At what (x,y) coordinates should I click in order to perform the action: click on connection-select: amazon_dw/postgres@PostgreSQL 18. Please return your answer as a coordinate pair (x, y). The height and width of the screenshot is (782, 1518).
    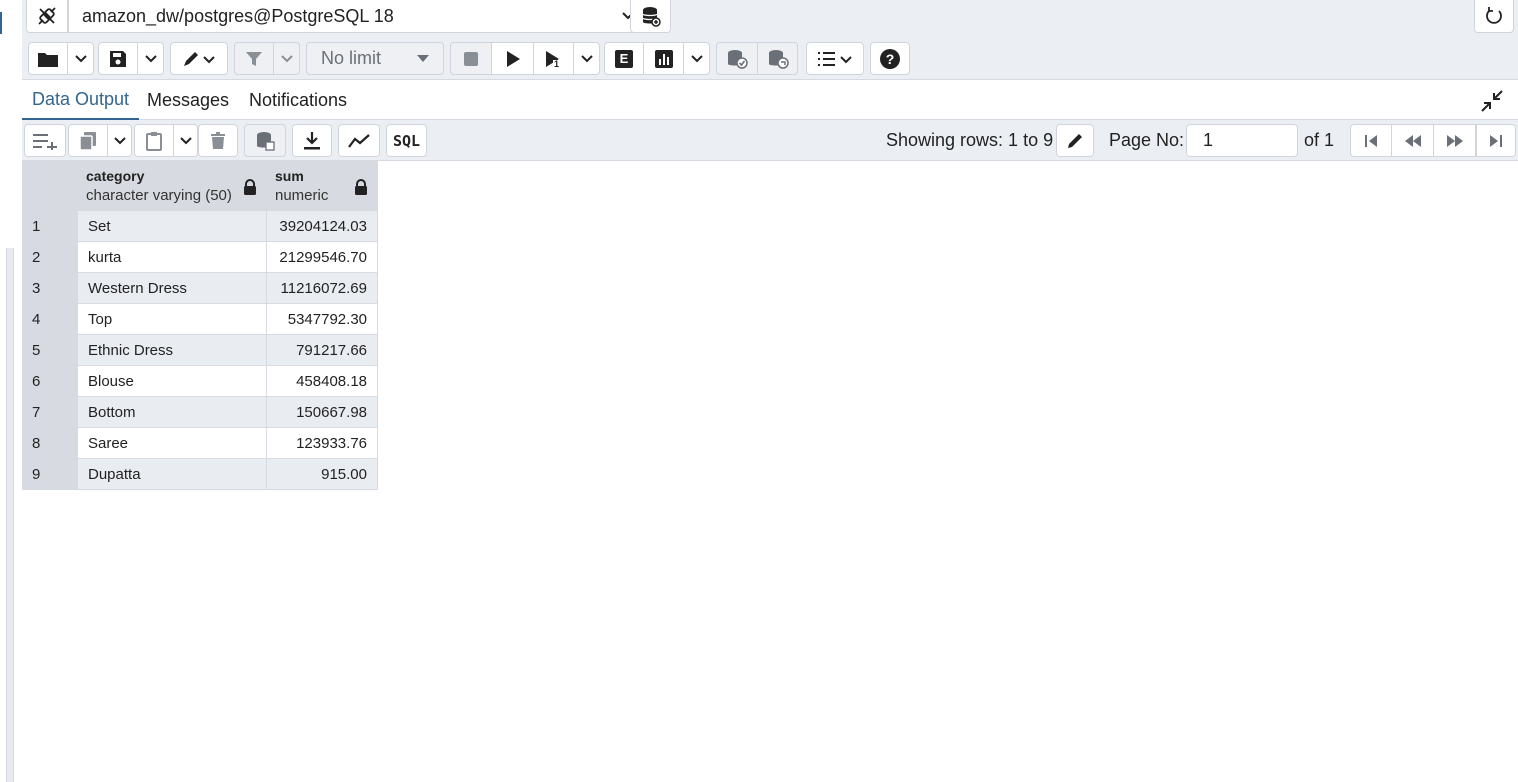
    Looking at the image, I should click on (360, 16).